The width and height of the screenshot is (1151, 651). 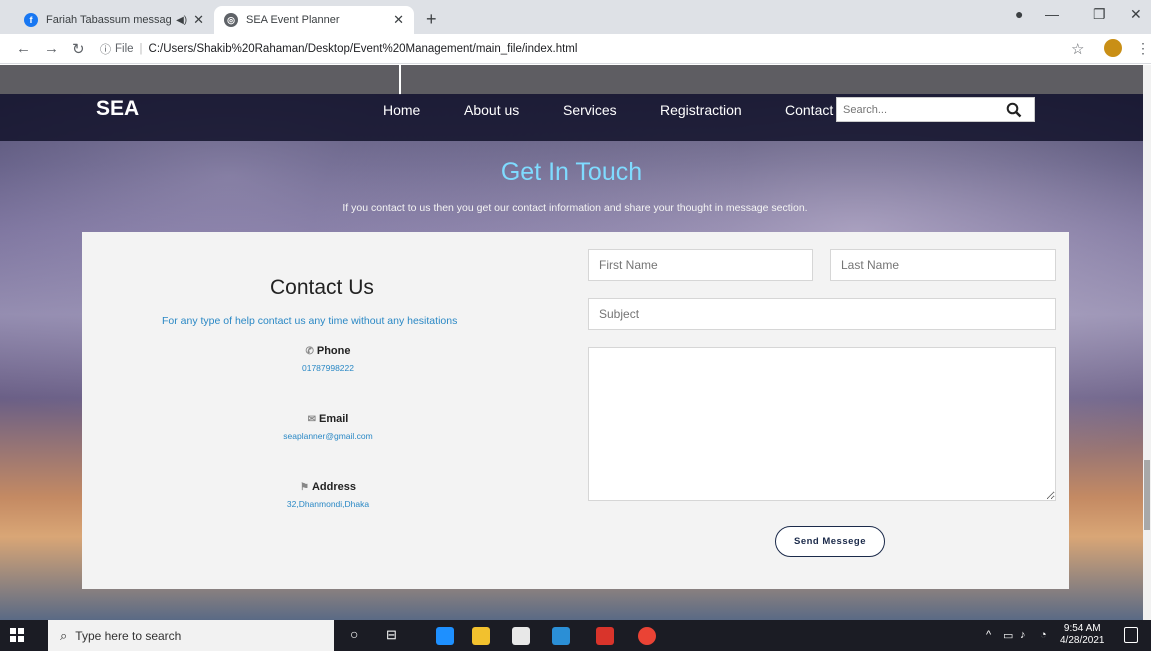 I want to click on search-button, so click(x=1014, y=109).